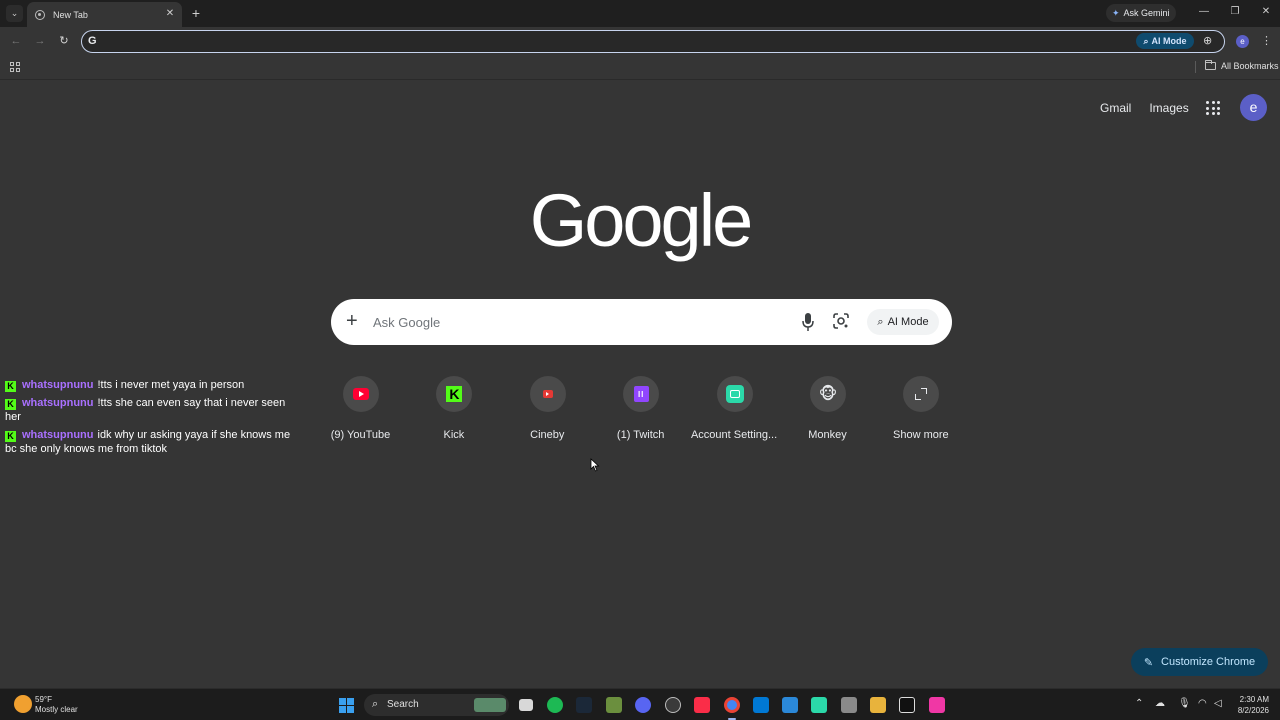 Image resolution: width=1280 pixels, height=720 pixels. I want to click on search-icon: ⌕, so click(375, 704).